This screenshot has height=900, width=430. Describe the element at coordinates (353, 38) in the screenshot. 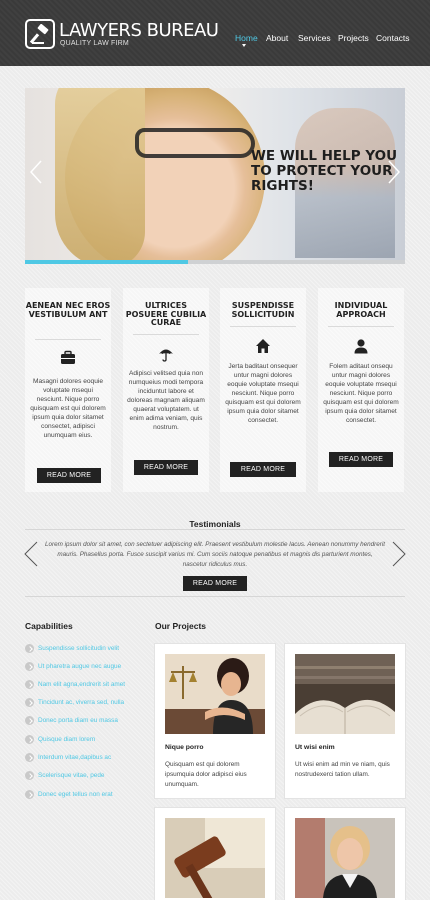

I see `nav-projects: Projects` at that location.